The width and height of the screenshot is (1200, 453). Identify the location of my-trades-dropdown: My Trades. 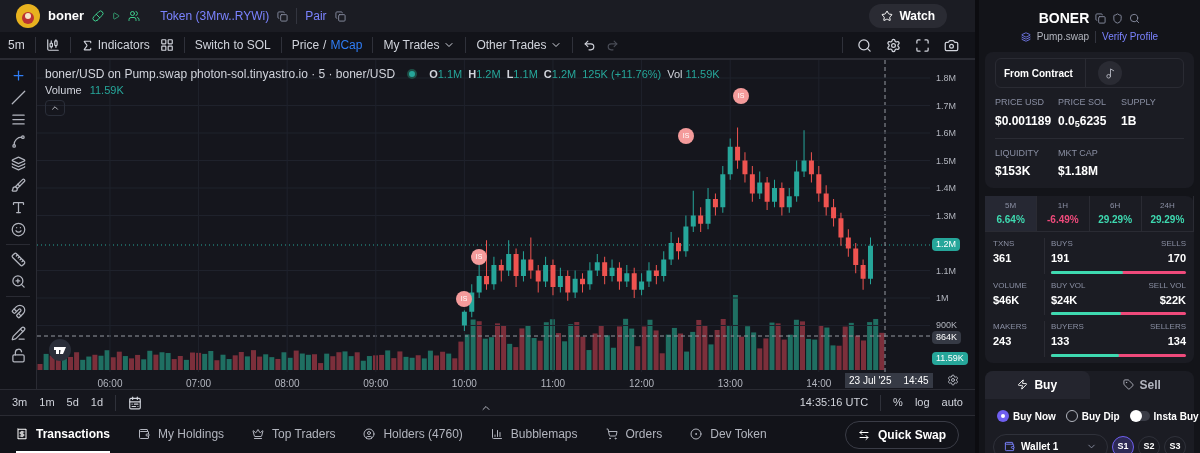
(419, 45).